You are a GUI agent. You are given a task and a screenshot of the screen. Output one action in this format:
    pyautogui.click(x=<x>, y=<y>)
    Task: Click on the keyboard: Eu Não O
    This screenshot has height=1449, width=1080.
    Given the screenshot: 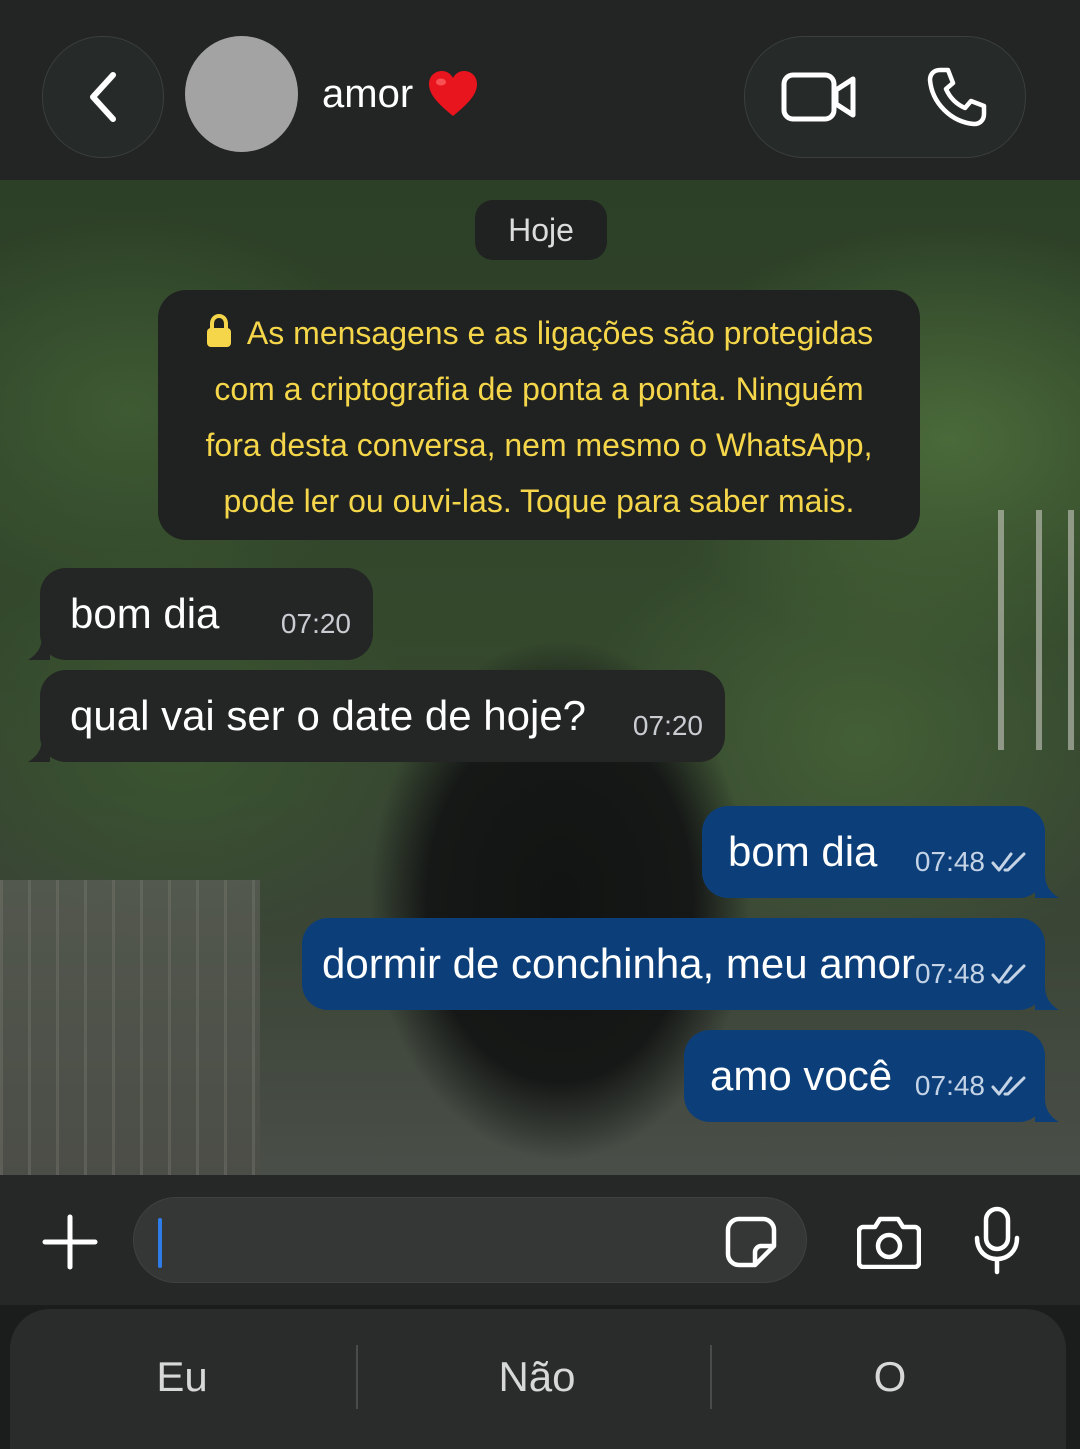 What is the action you would take?
    pyautogui.click(x=540, y=1377)
    